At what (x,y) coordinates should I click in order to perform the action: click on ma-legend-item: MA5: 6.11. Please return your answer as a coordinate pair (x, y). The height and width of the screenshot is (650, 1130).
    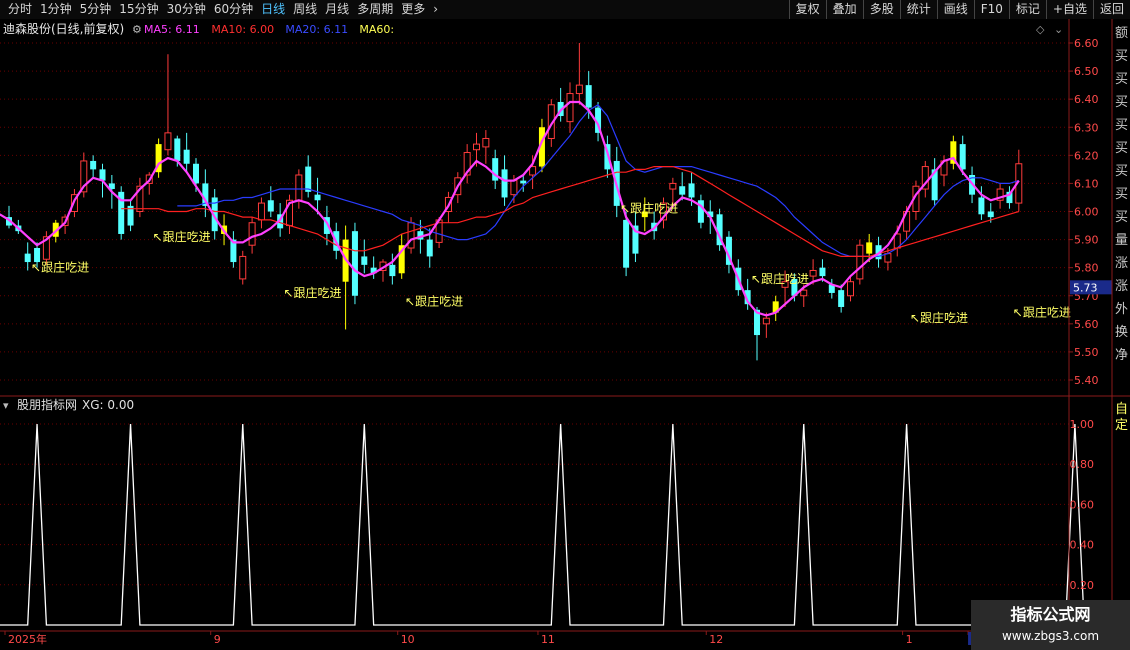
    Looking at the image, I should click on (172, 29).